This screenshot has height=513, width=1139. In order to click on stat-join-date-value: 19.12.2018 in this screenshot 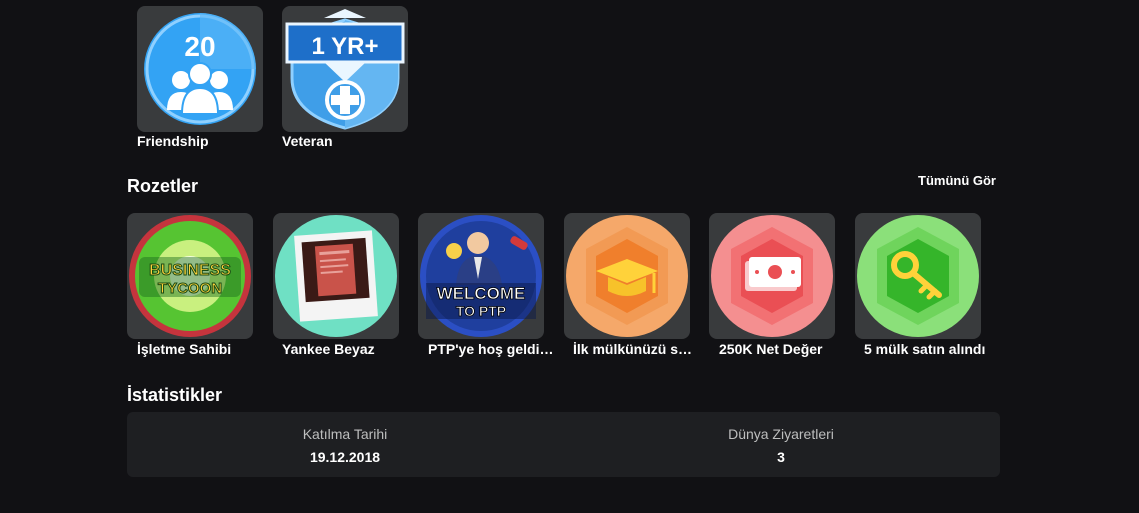, I will do `click(345, 457)`.